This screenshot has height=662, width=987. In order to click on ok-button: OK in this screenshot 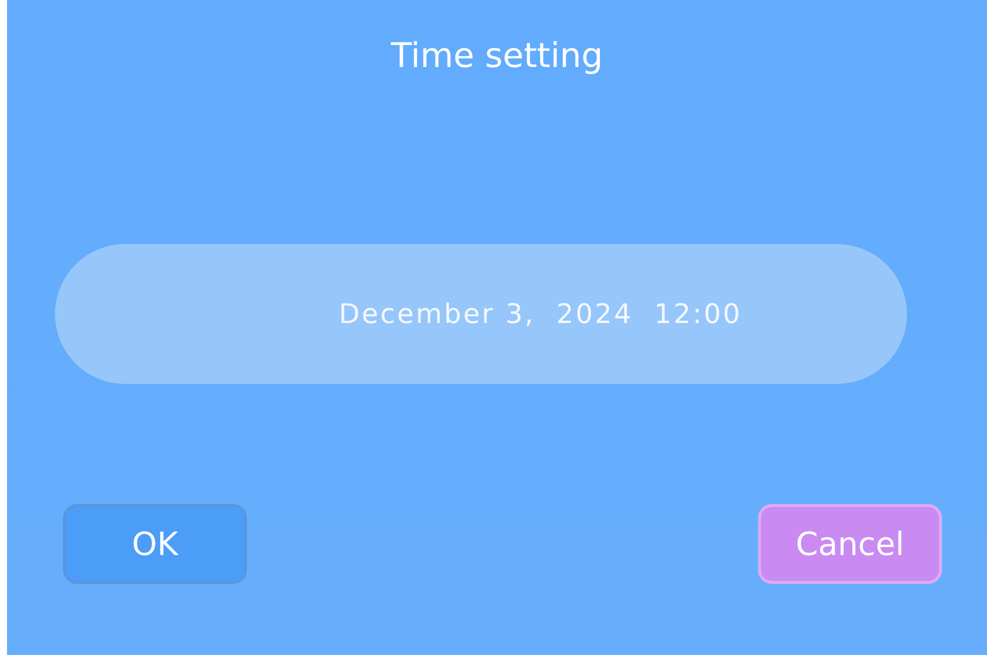, I will do `click(155, 544)`.